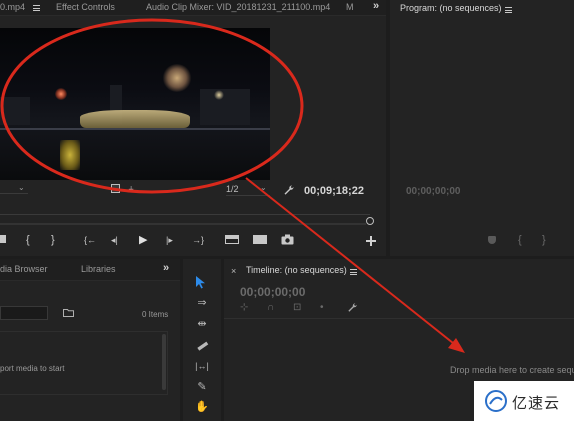 This screenshot has height=421, width=574. I want to click on lit-stadium, so click(135, 119).